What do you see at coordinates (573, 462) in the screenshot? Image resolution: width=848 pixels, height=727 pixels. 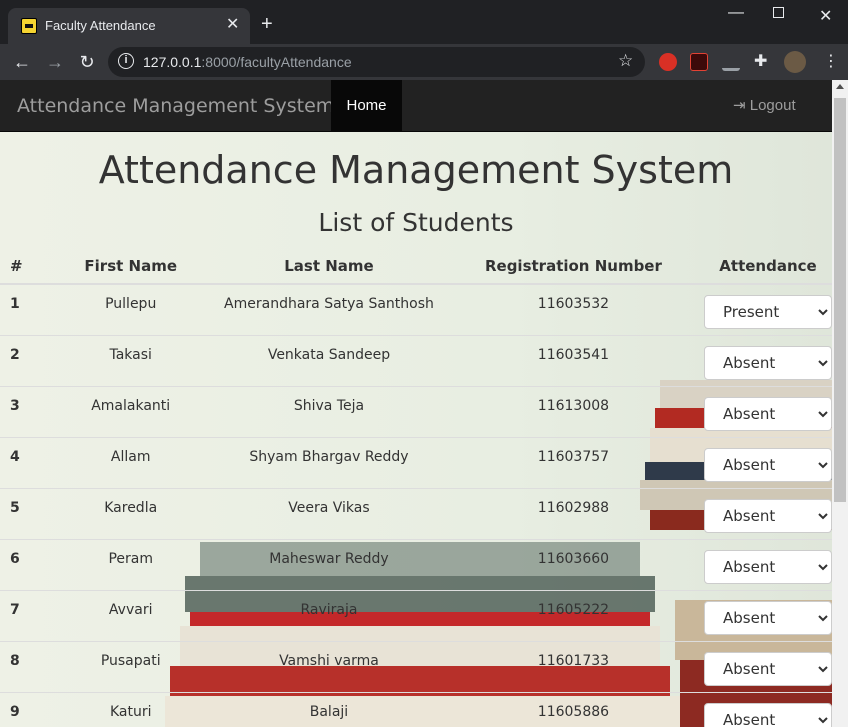 I see `registration-cell: 11603757` at bounding box center [573, 462].